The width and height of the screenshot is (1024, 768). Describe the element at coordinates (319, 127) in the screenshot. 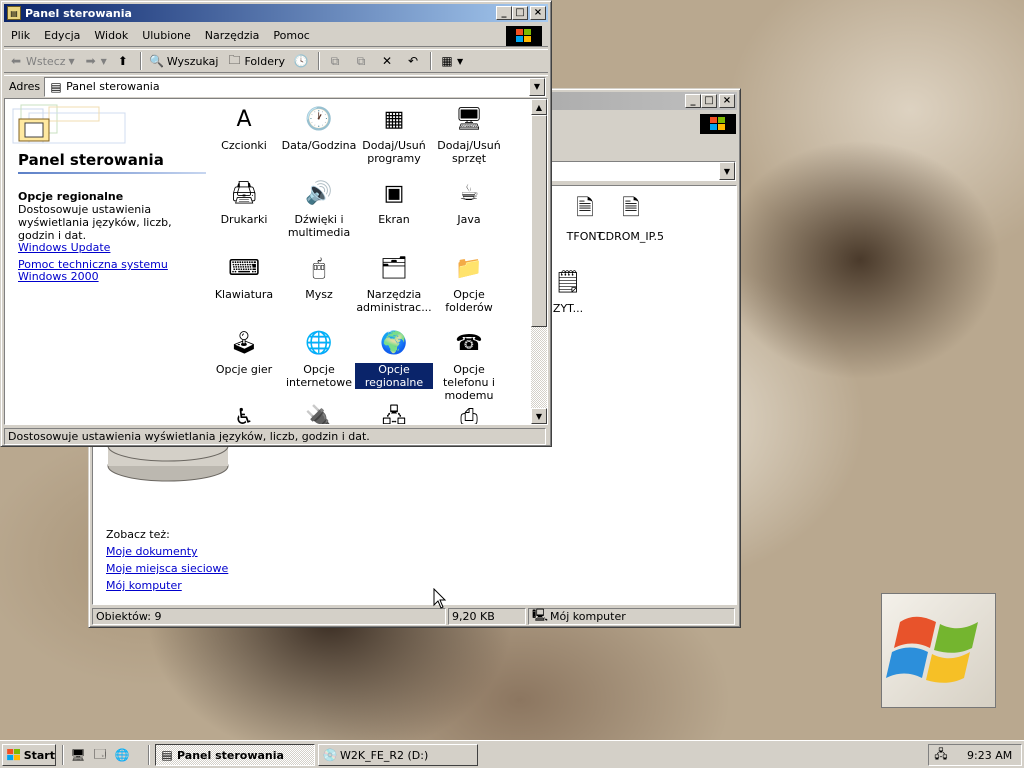

I see `cp-item-1: 🕐 Data/Godzina` at that location.